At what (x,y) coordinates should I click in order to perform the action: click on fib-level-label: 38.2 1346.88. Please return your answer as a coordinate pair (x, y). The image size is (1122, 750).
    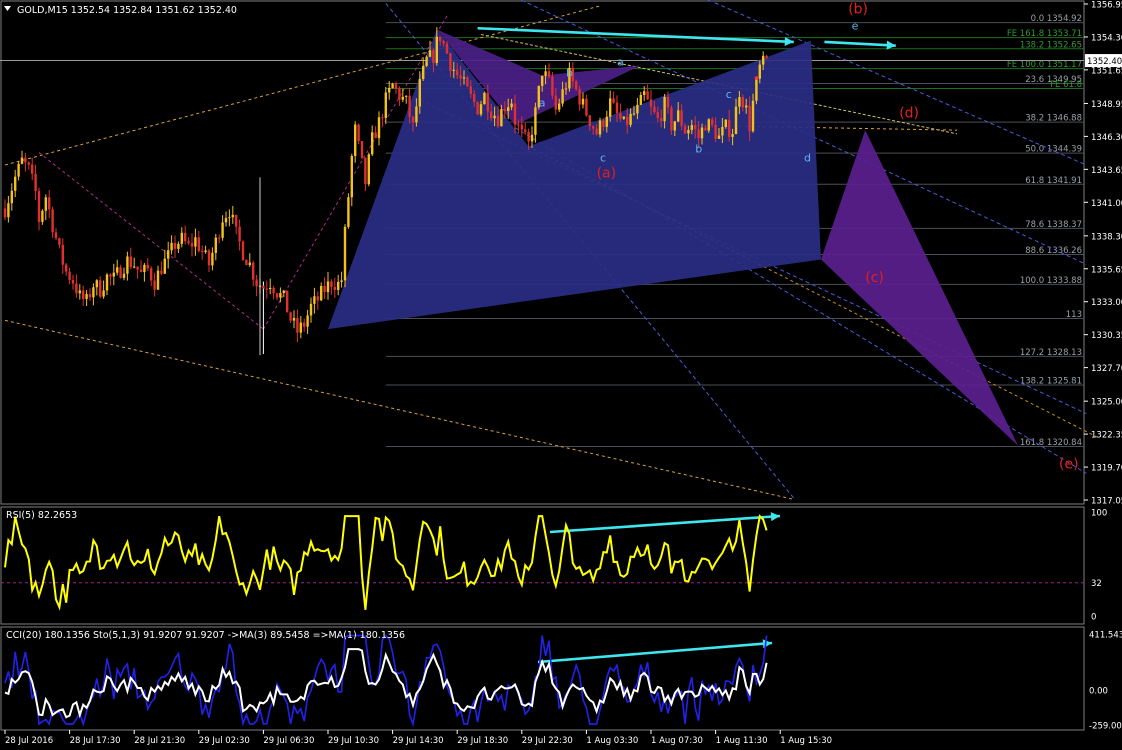
    Looking at the image, I should click on (1053, 119).